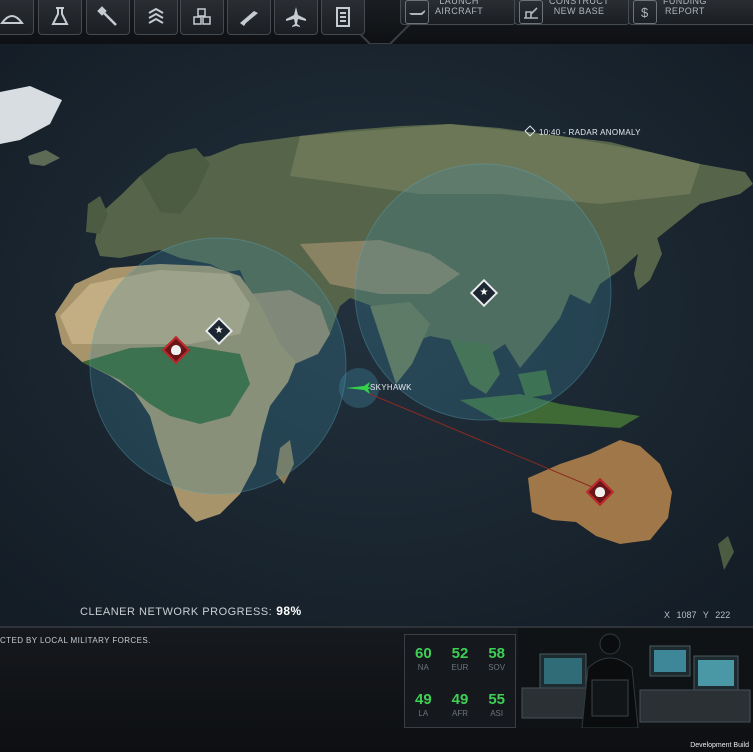 The image size is (753, 752). I want to click on region-name: LA, so click(423, 713).